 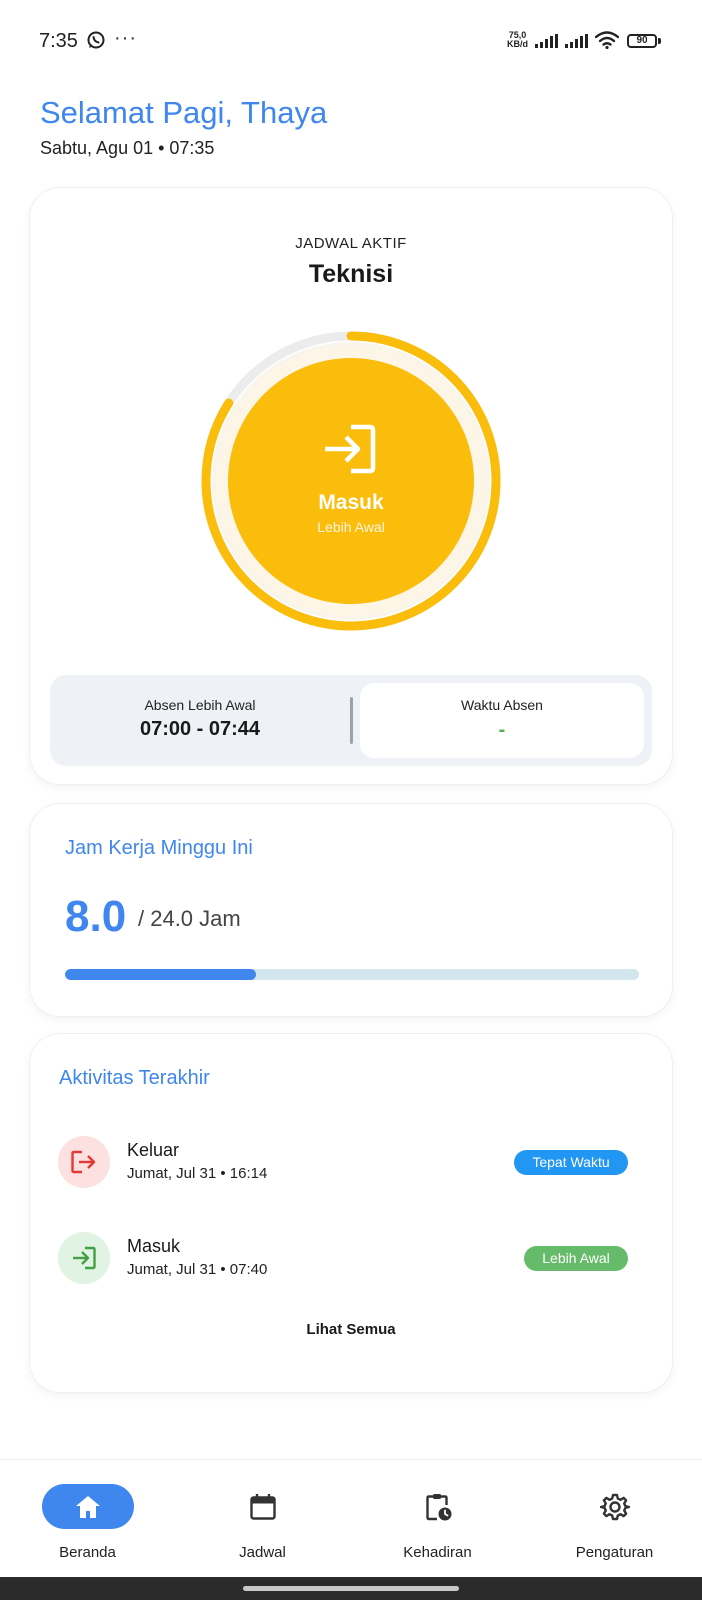 What do you see at coordinates (87, 1552) in the screenshot?
I see `nav-label: Beranda` at bounding box center [87, 1552].